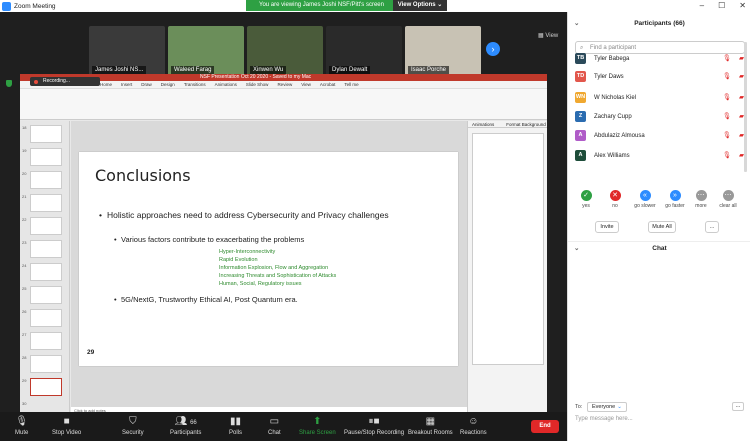 This screenshot has width=750, height=441. I want to click on stop-video-button: ■ Stop Video, so click(66, 425).